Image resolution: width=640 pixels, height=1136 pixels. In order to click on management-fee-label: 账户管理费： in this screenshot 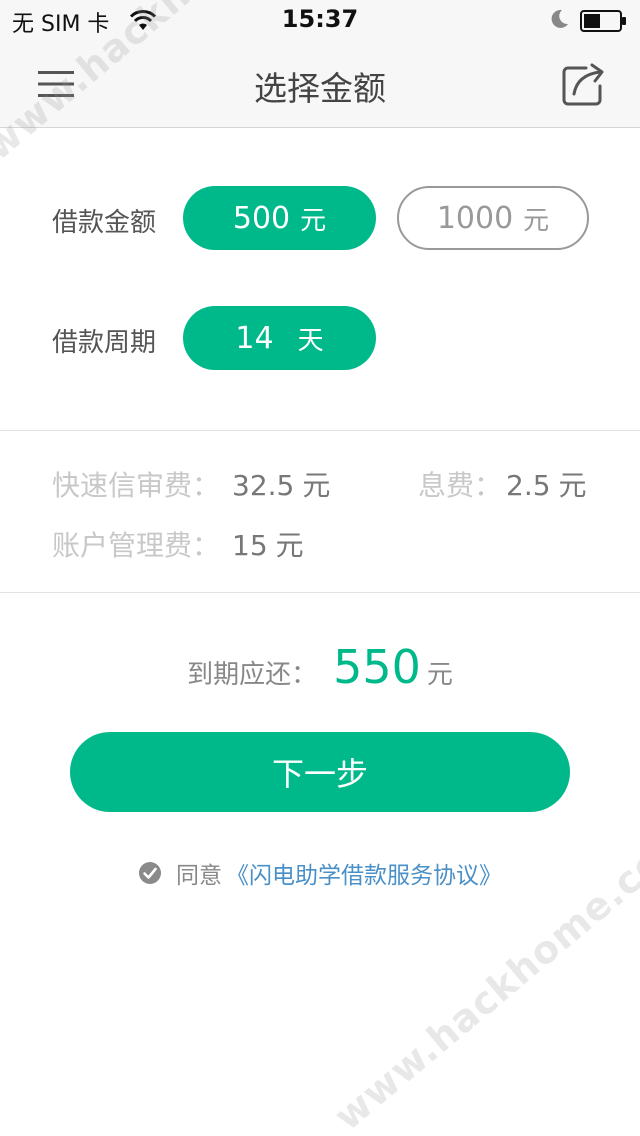, I will do `click(136, 545)`.